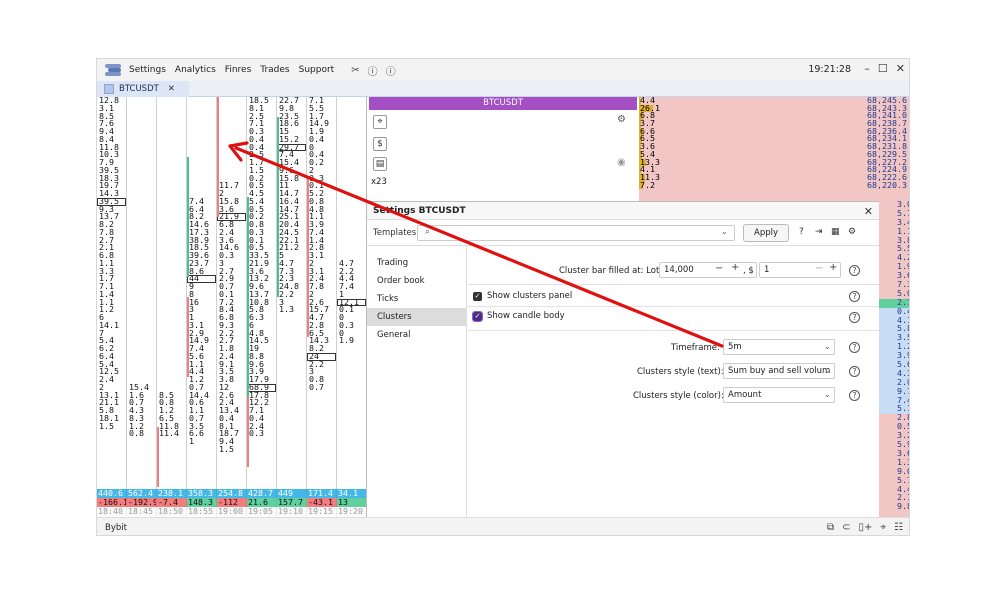  I want to click on dialog-close-icon: ✕, so click(868, 211).